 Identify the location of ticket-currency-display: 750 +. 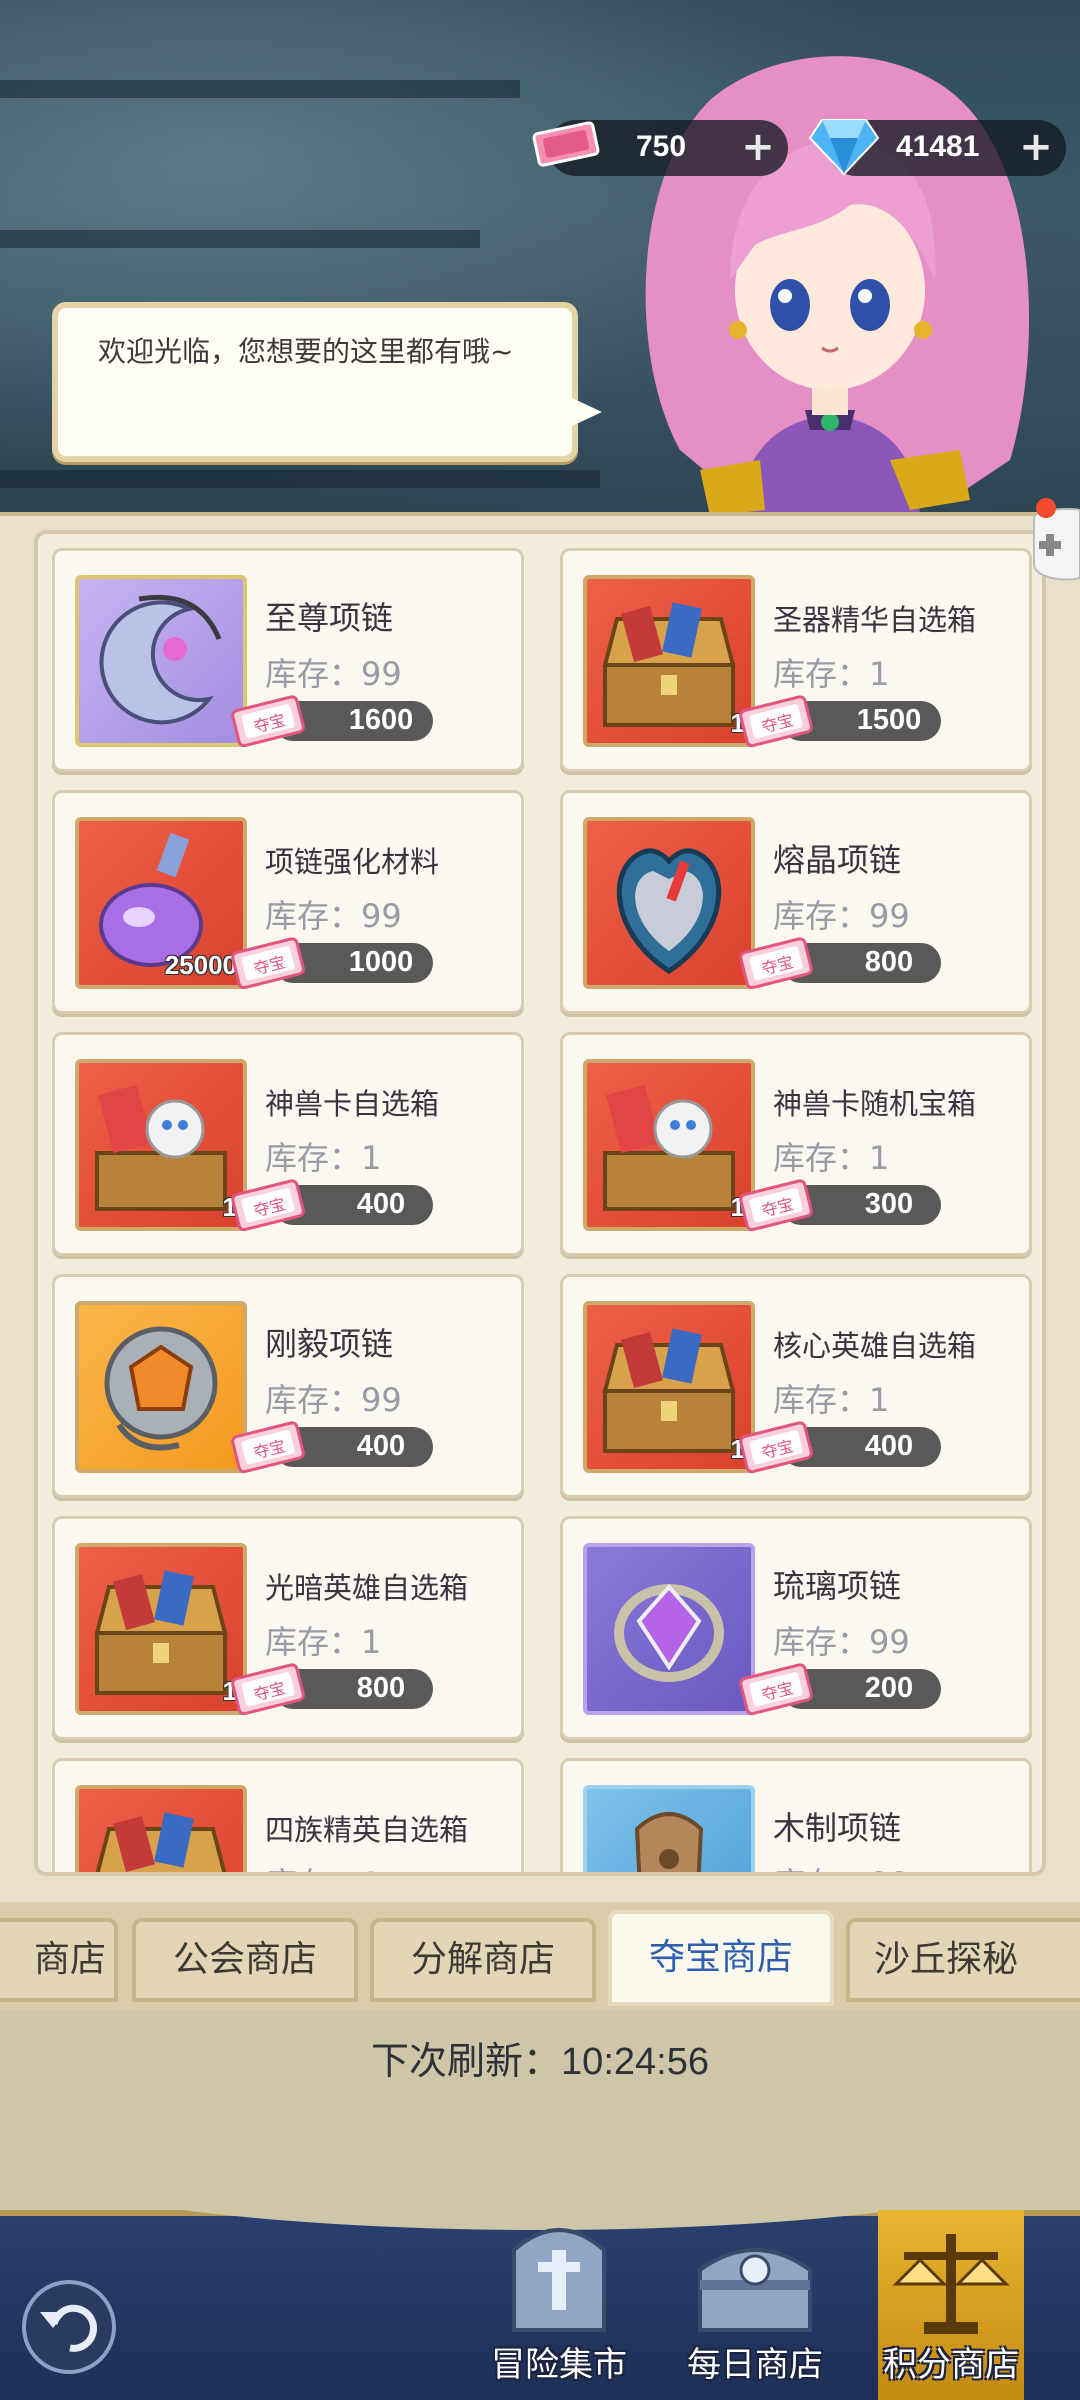
(660, 148).